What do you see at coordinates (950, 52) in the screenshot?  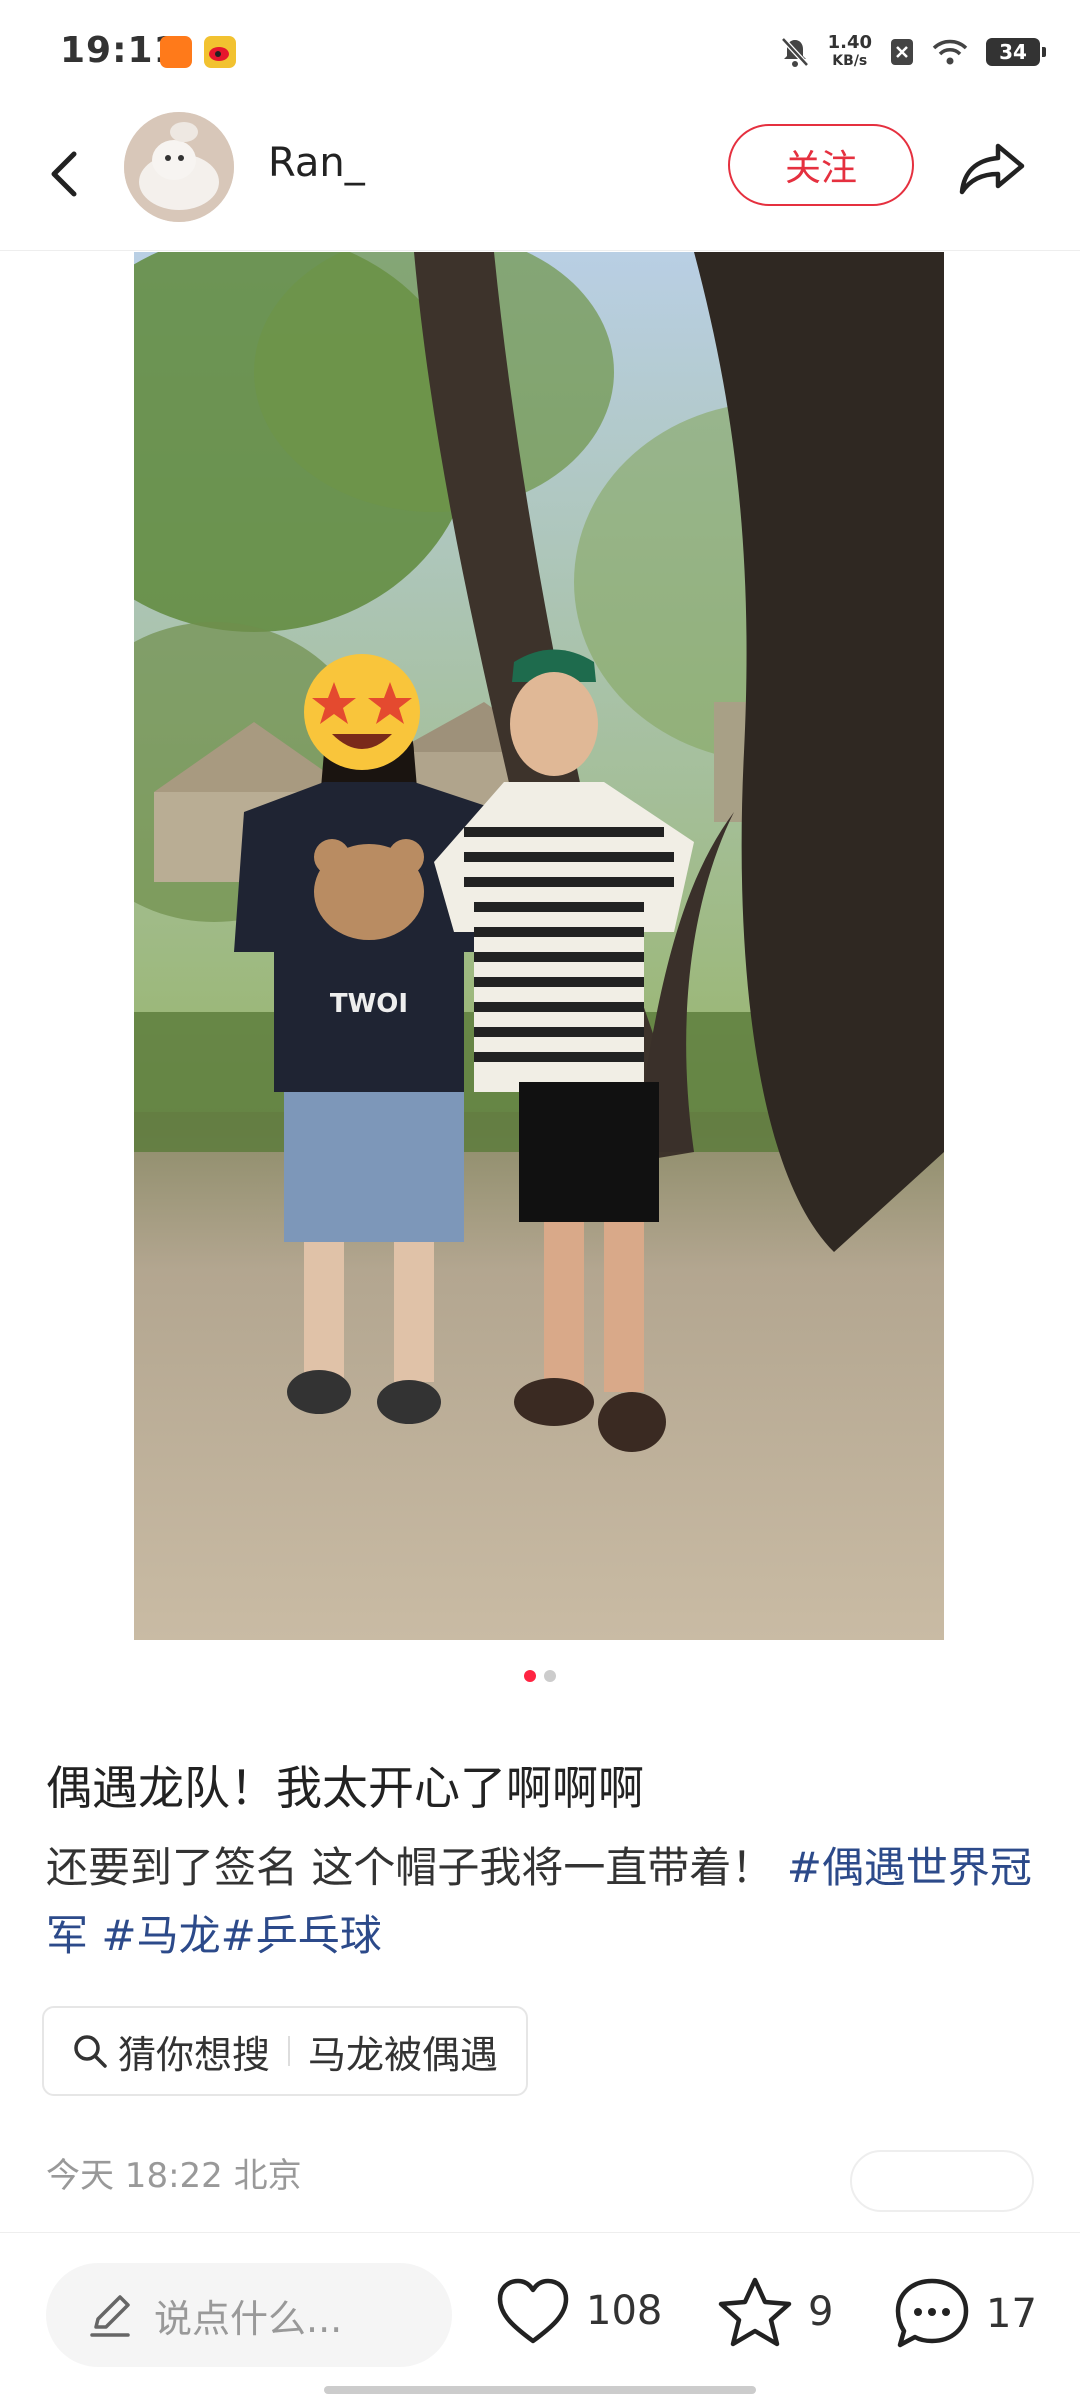 I see `wifi-icon` at bounding box center [950, 52].